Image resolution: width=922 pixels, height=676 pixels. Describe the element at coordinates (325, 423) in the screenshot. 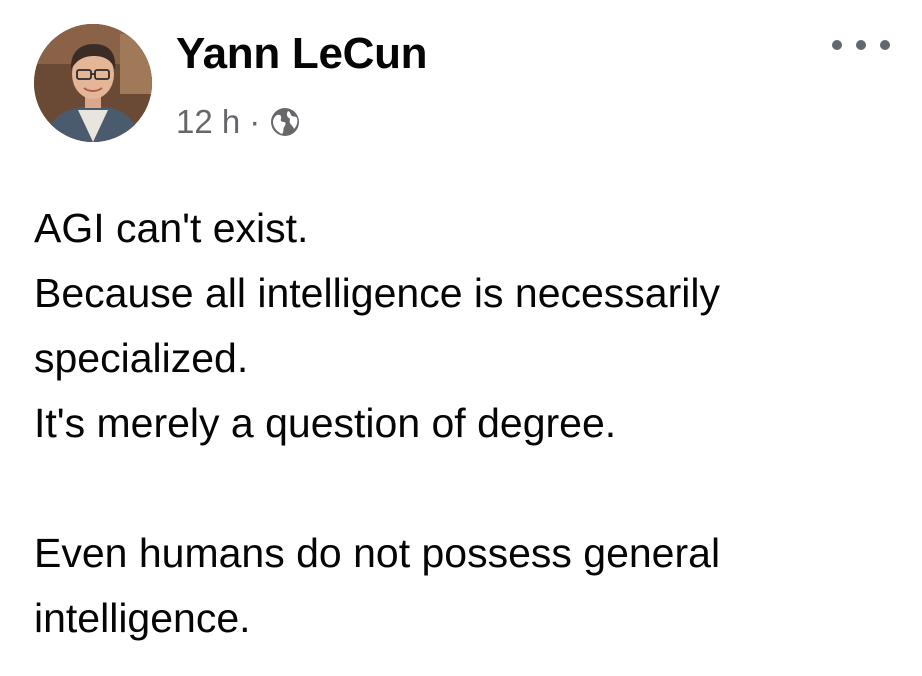

I see `post-text-line: It's merely a question of degree.` at that location.